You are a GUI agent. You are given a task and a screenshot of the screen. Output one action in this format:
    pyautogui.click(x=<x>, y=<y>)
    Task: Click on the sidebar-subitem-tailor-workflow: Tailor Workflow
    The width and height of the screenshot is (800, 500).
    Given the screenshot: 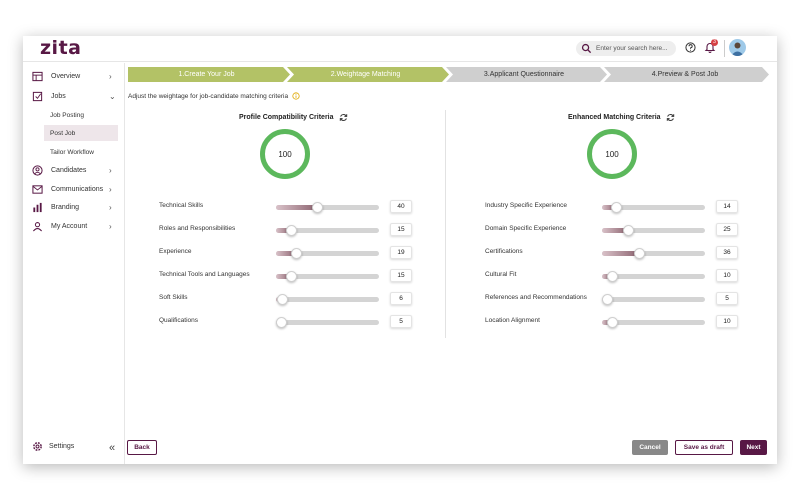 What is the action you would take?
    pyautogui.click(x=81, y=152)
    